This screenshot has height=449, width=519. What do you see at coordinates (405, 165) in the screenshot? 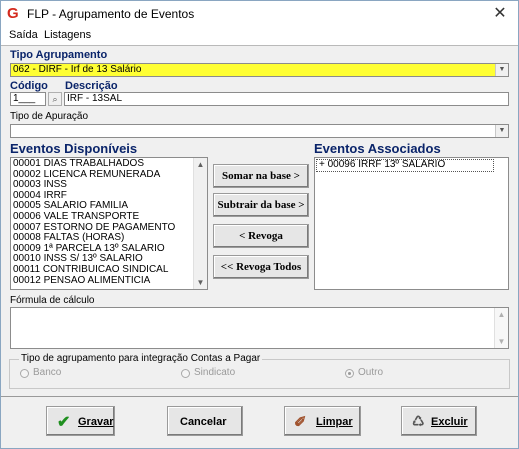
I see `list-item: + 00096 IRRF 13º SALARIO` at bounding box center [405, 165].